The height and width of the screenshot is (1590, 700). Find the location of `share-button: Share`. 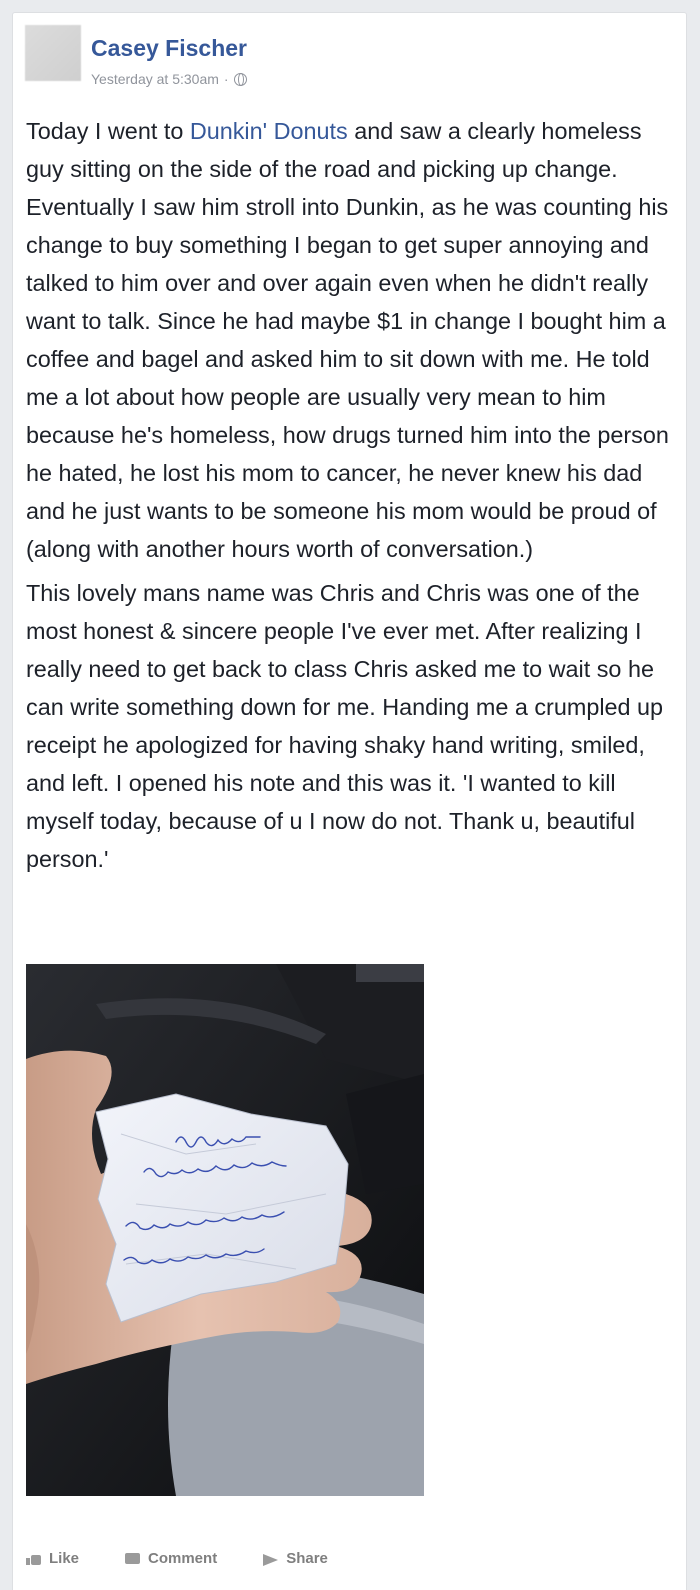

share-button: Share is located at coordinates (295, 1558).